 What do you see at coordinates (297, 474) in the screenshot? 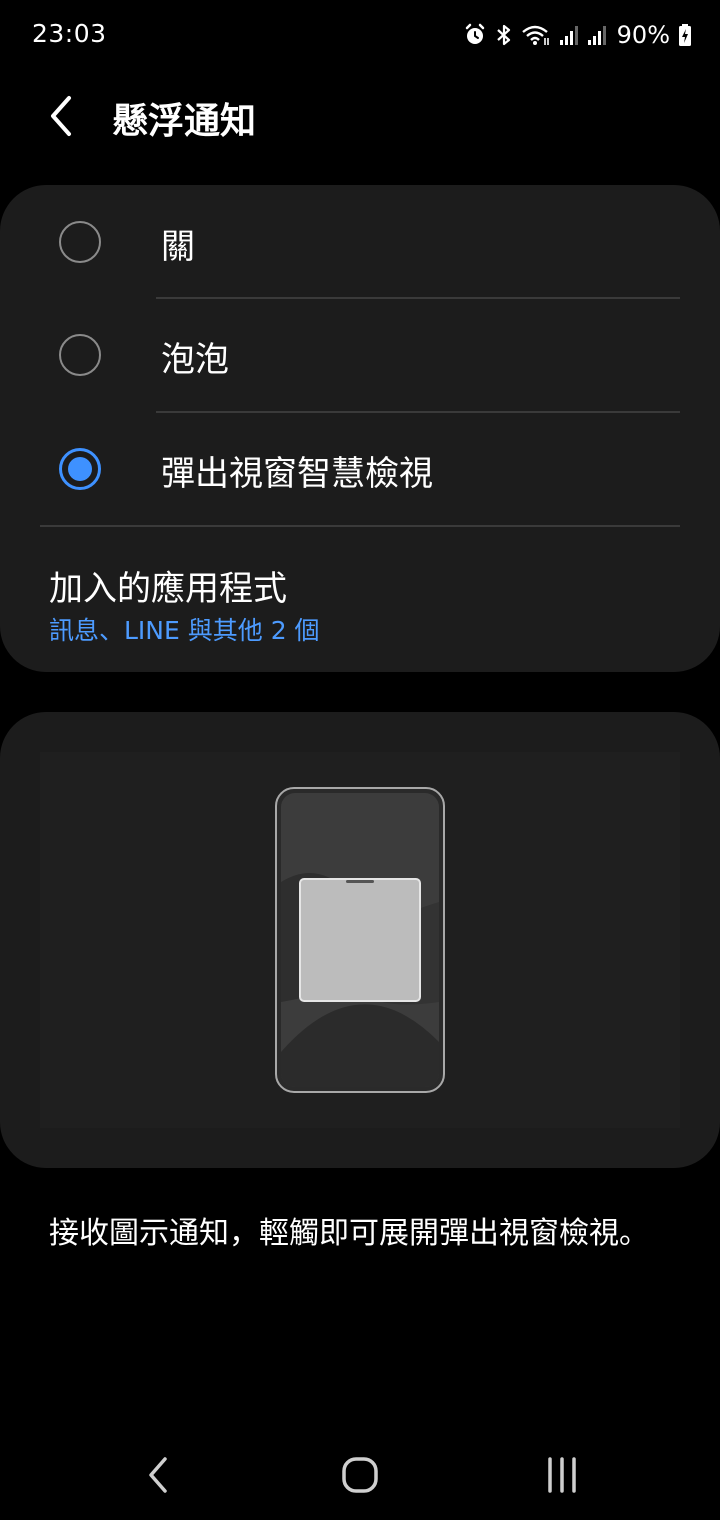
I see `option-label: 彈出視窗智慧檢視` at bounding box center [297, 474].